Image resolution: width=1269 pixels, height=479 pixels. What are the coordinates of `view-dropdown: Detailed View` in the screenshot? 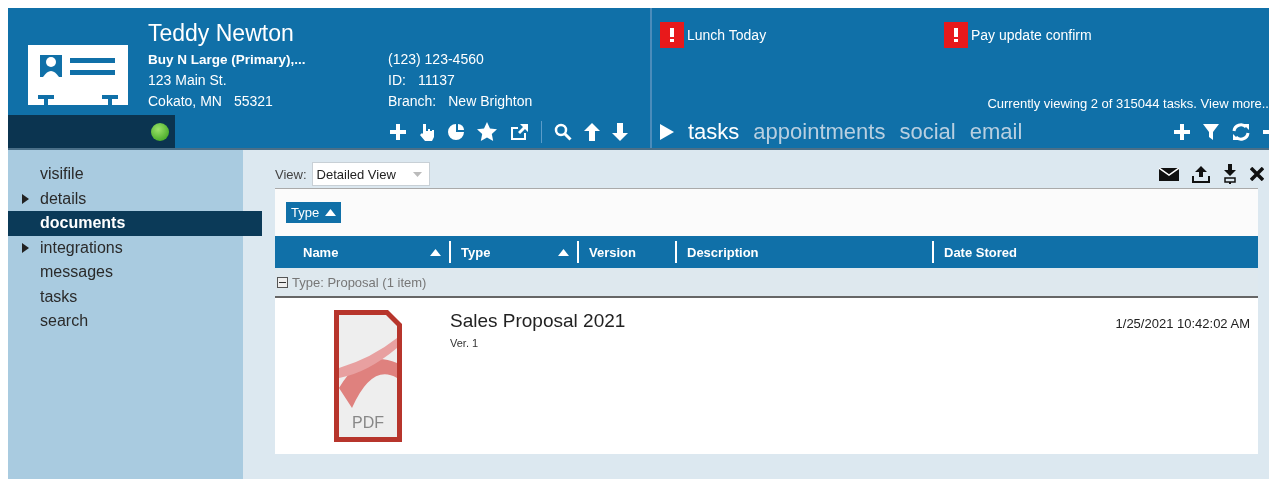 It's located at (370, 174).